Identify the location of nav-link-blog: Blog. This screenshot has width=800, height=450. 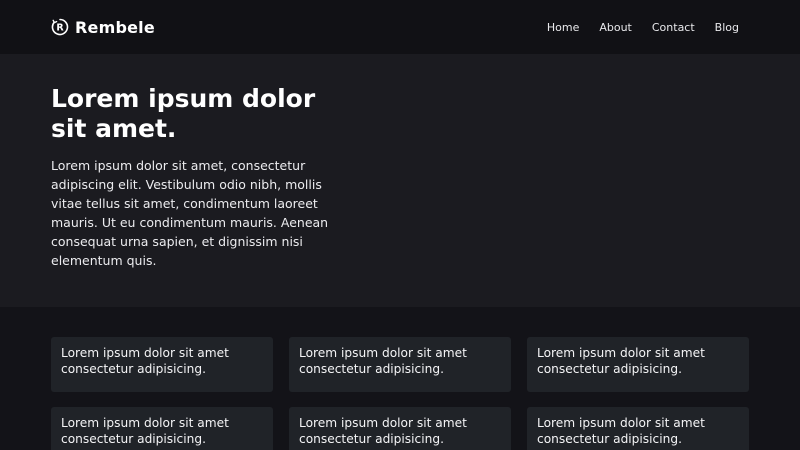
(727, 27).